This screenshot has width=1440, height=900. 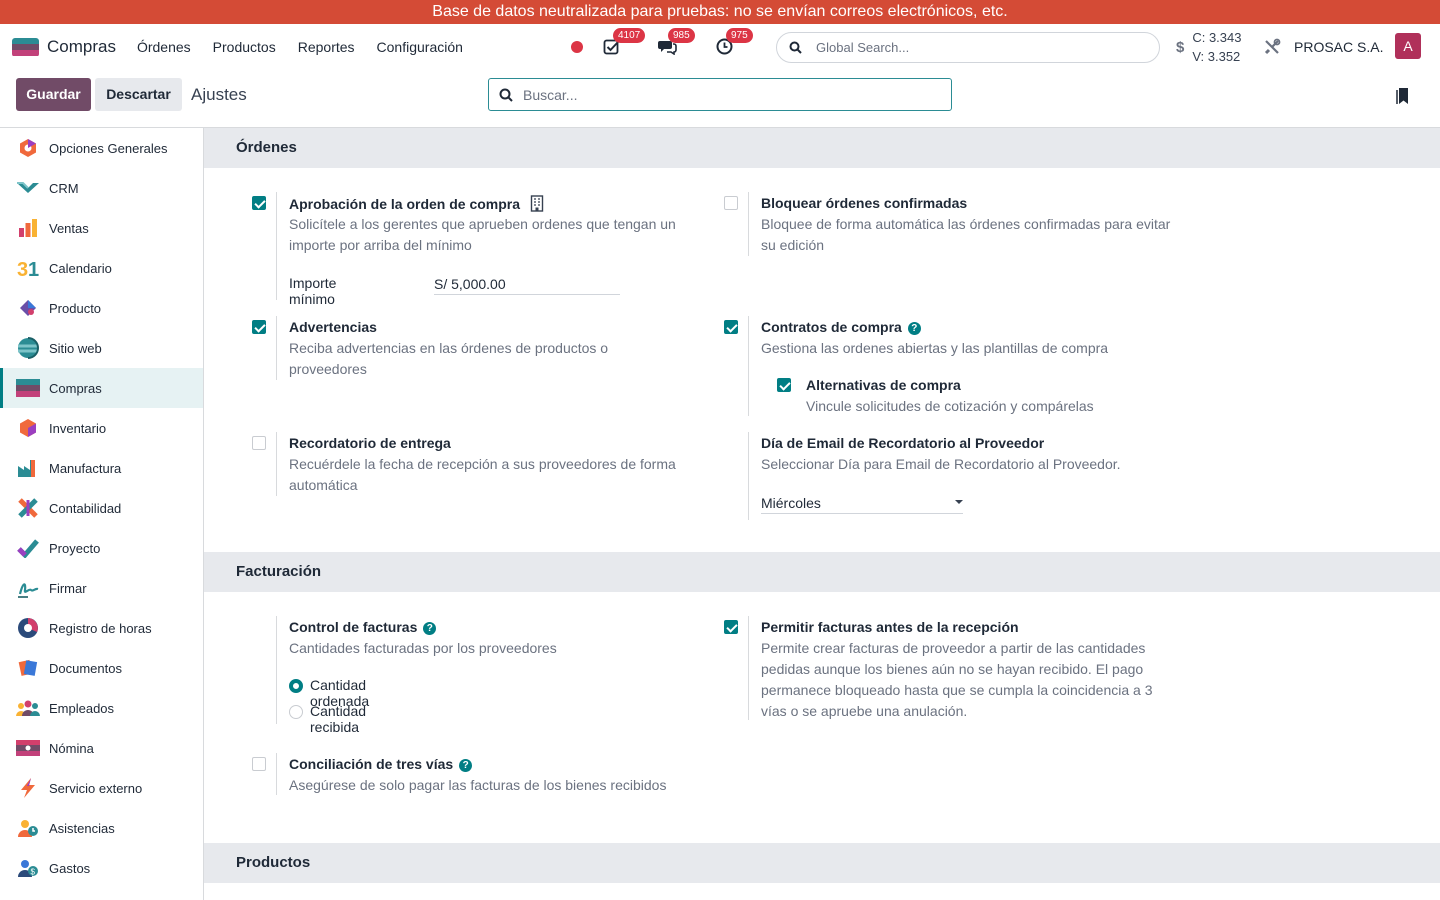 I want to click on sidebar-item-payroll: Nómina, so click(x=101, y=748).